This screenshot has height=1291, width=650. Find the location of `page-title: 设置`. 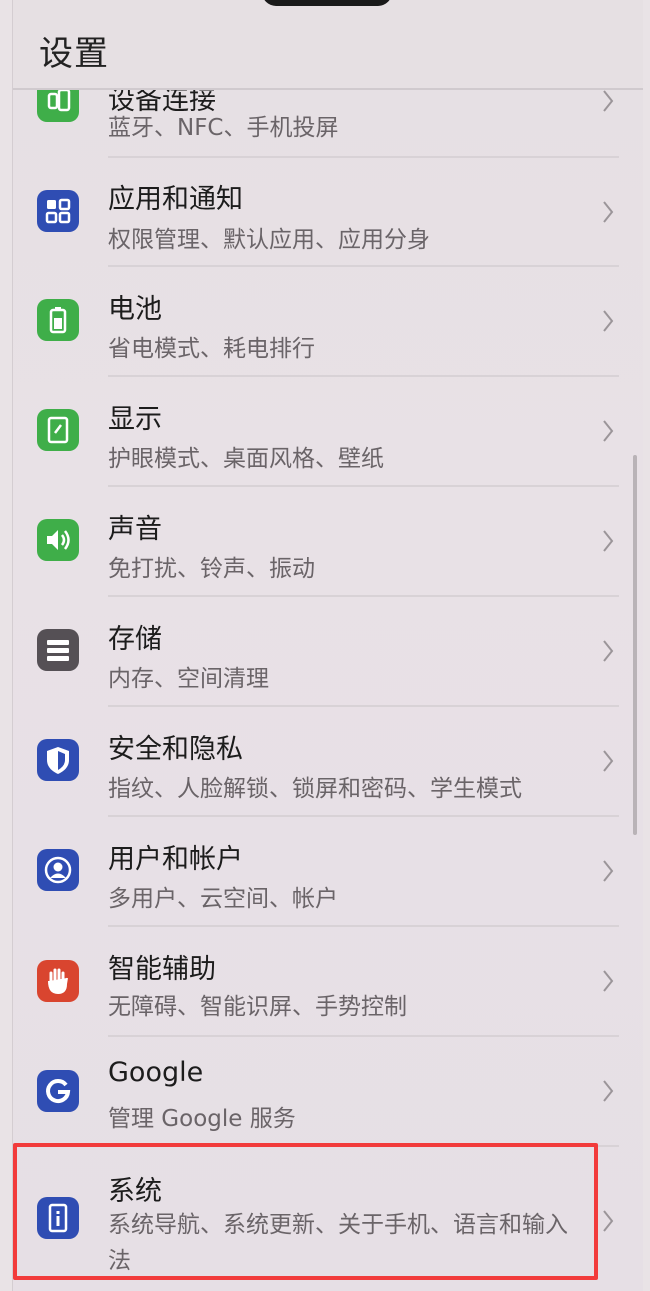

page-title: 设置 is located at coordinates (74, 54).